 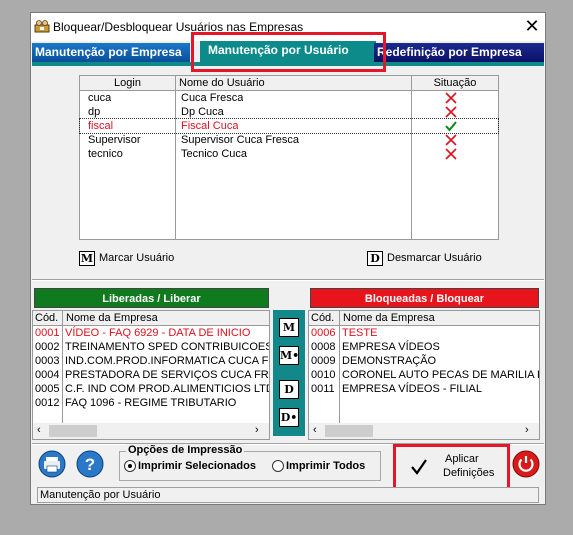 I want to click on company-name: CORONEL AUTO PECAS DE MARILIA LTD, so click(x=441, y=375).